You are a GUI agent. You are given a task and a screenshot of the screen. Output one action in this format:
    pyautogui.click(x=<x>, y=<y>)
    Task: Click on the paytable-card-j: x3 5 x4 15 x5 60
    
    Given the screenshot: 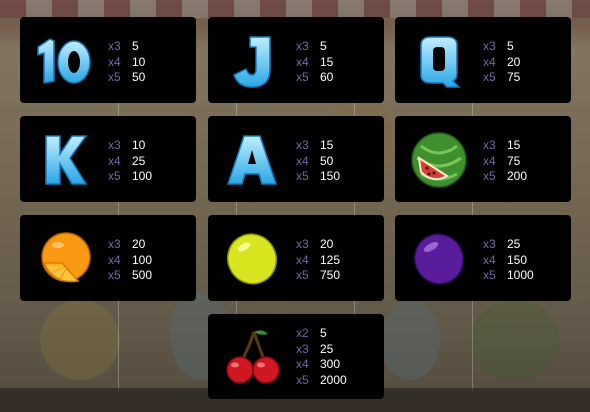 What is the action you would take?
    pyautogui.click(x=296, y=60)
    